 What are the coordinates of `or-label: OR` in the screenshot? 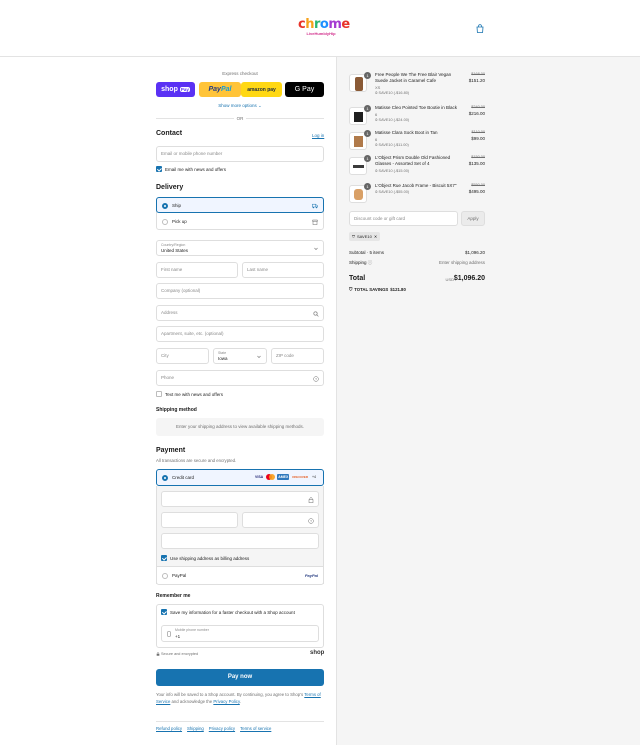 It's located at (240, 118).